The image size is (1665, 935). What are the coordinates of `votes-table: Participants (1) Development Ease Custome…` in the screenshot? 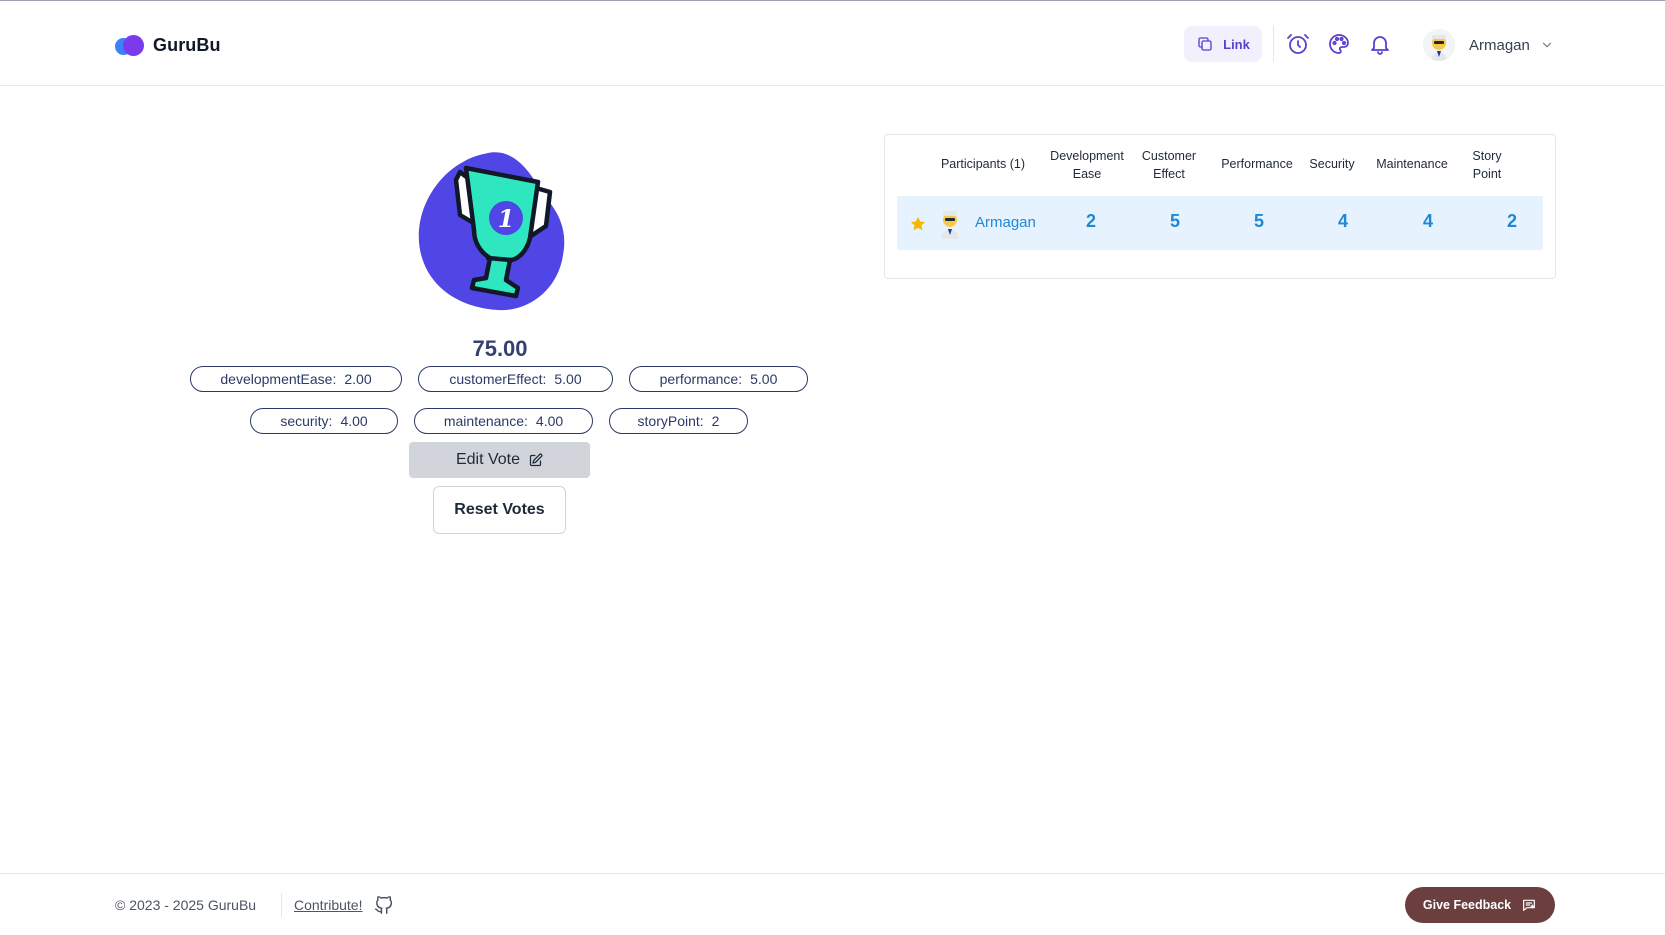 It's located at (1220, 206).